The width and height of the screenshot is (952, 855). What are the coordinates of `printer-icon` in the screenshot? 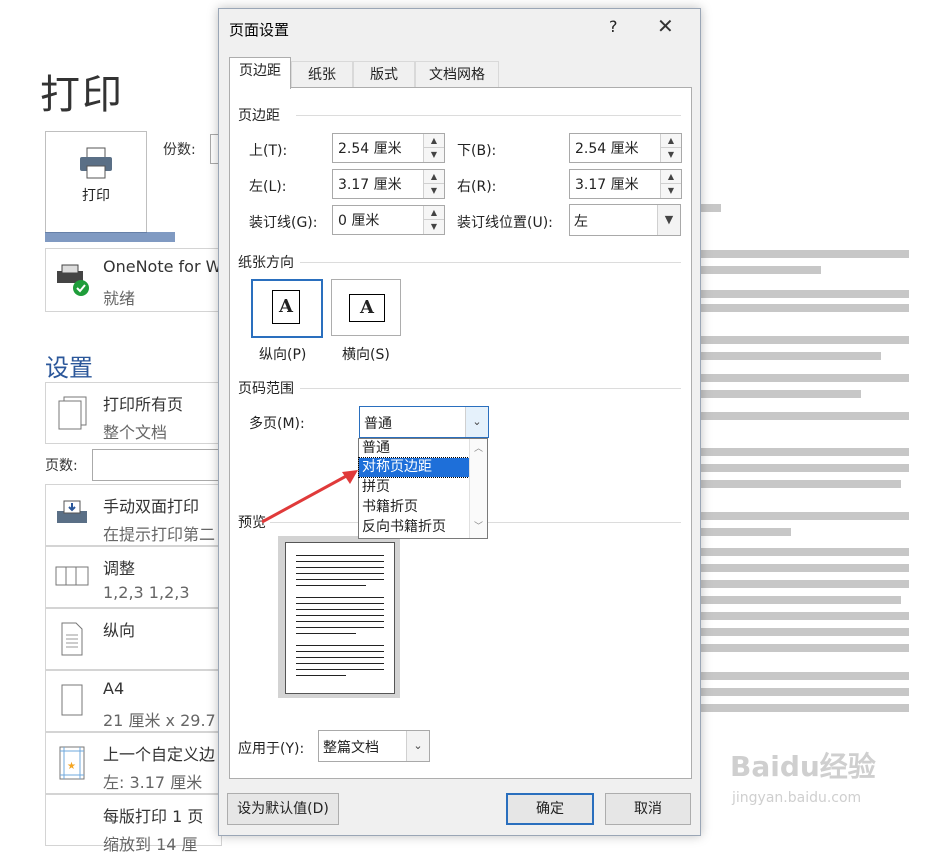 It's located at (96, 163).